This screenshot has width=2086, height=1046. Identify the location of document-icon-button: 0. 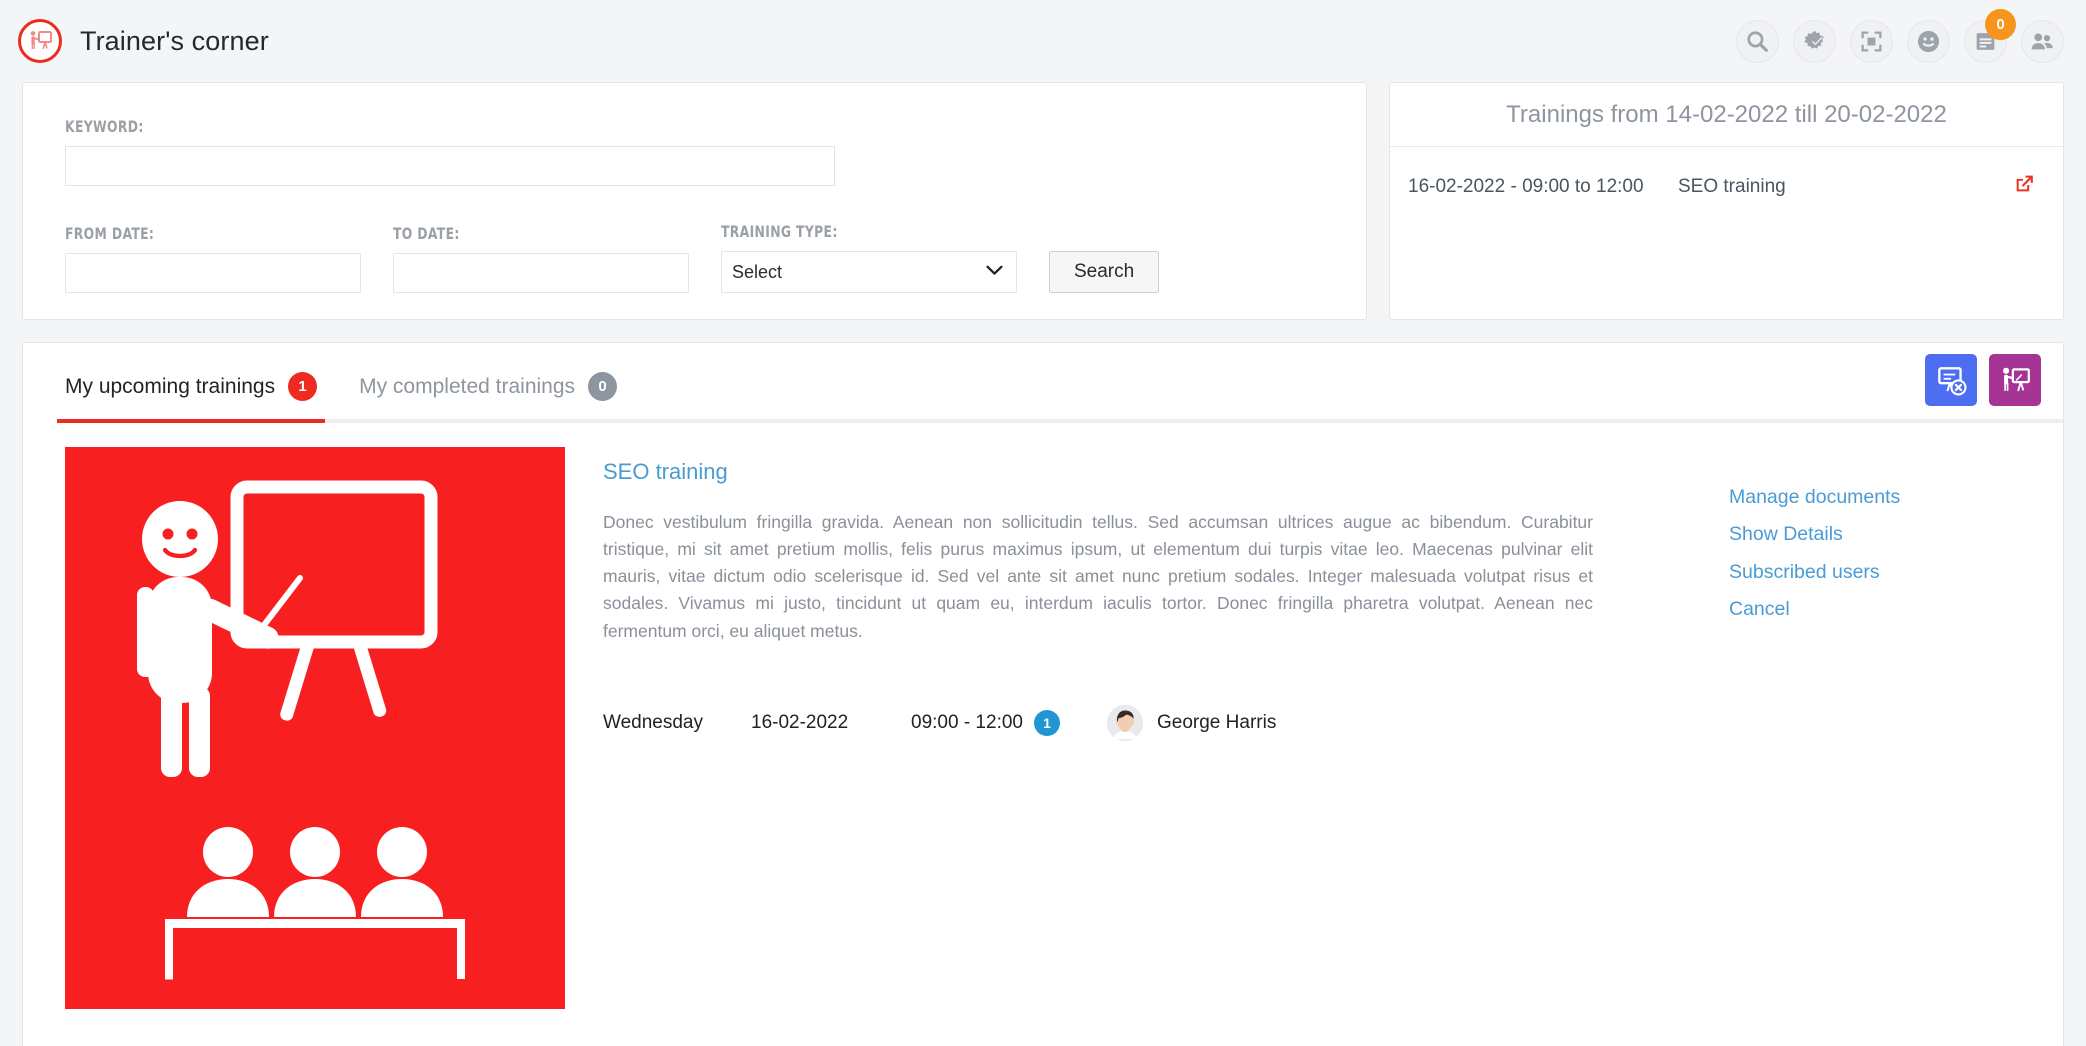
(1990, 35).